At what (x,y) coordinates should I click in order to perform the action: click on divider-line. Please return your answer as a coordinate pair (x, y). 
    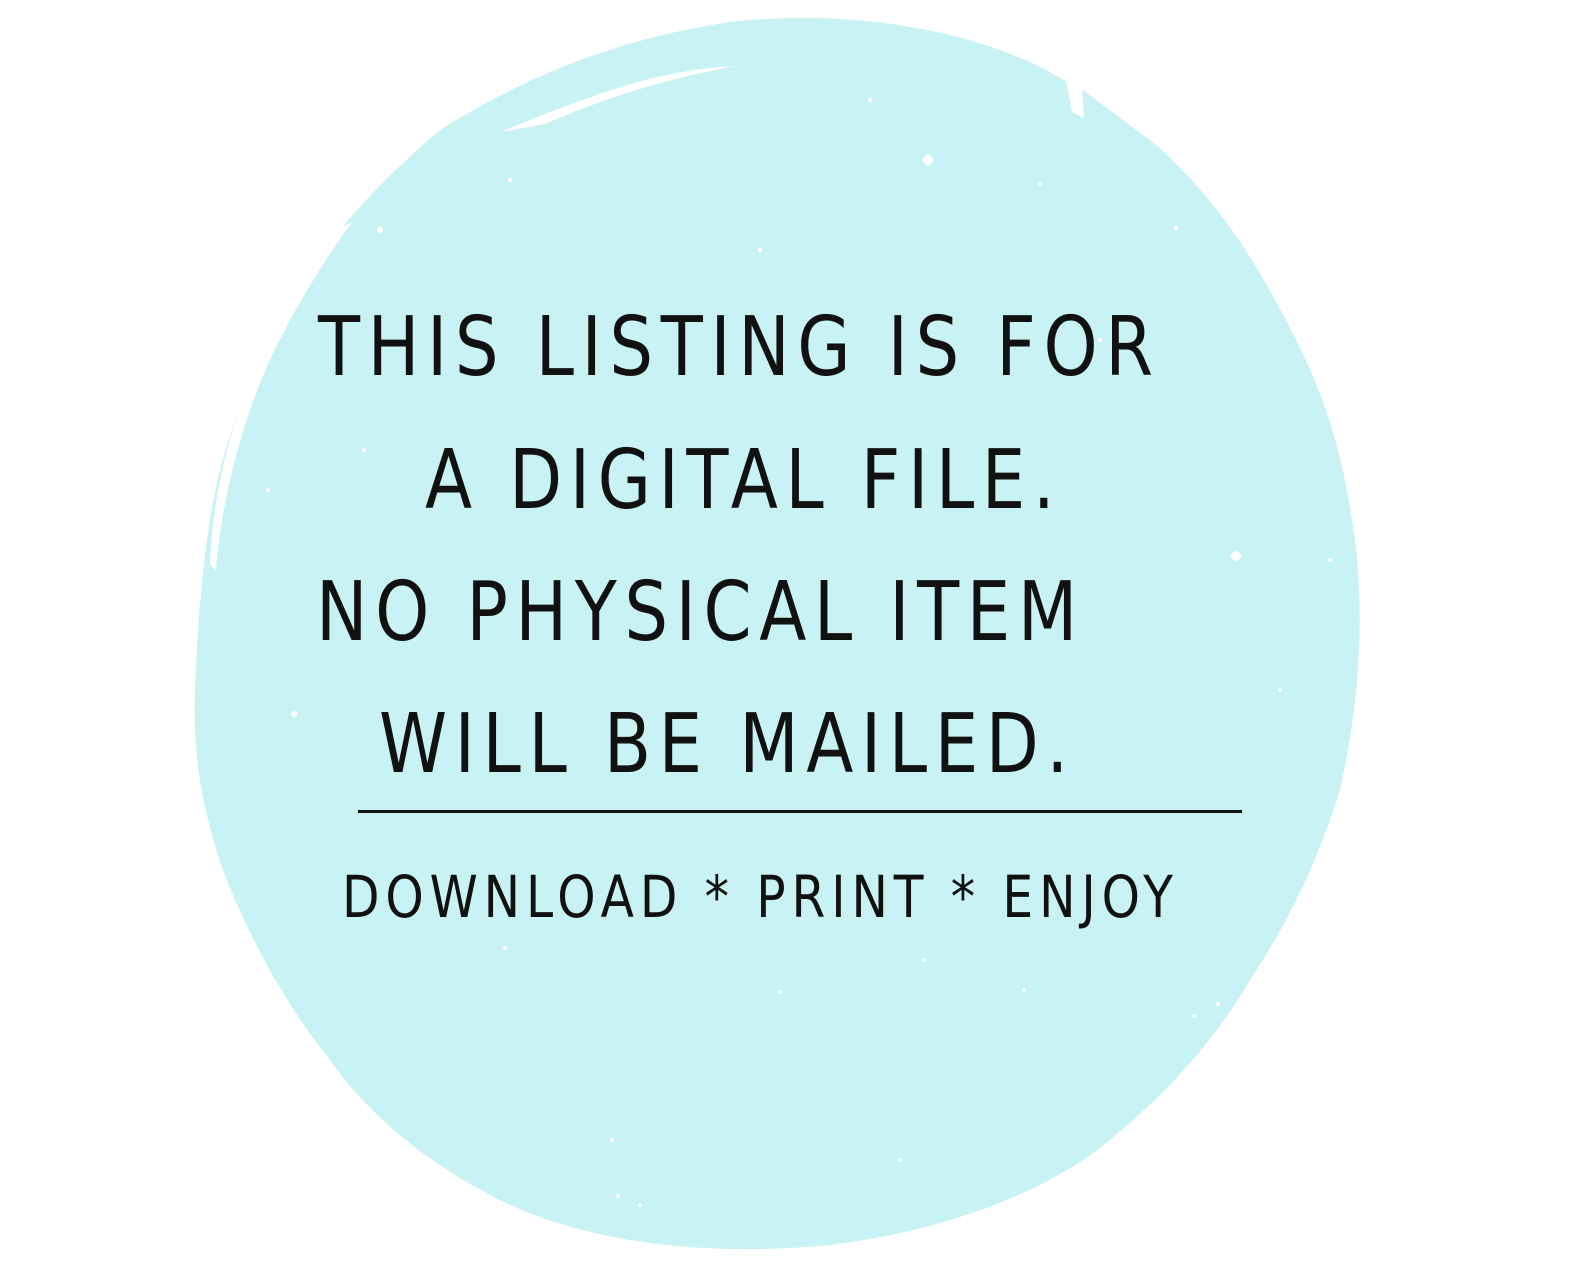
    Looking at the image, I should click on (800, 811).